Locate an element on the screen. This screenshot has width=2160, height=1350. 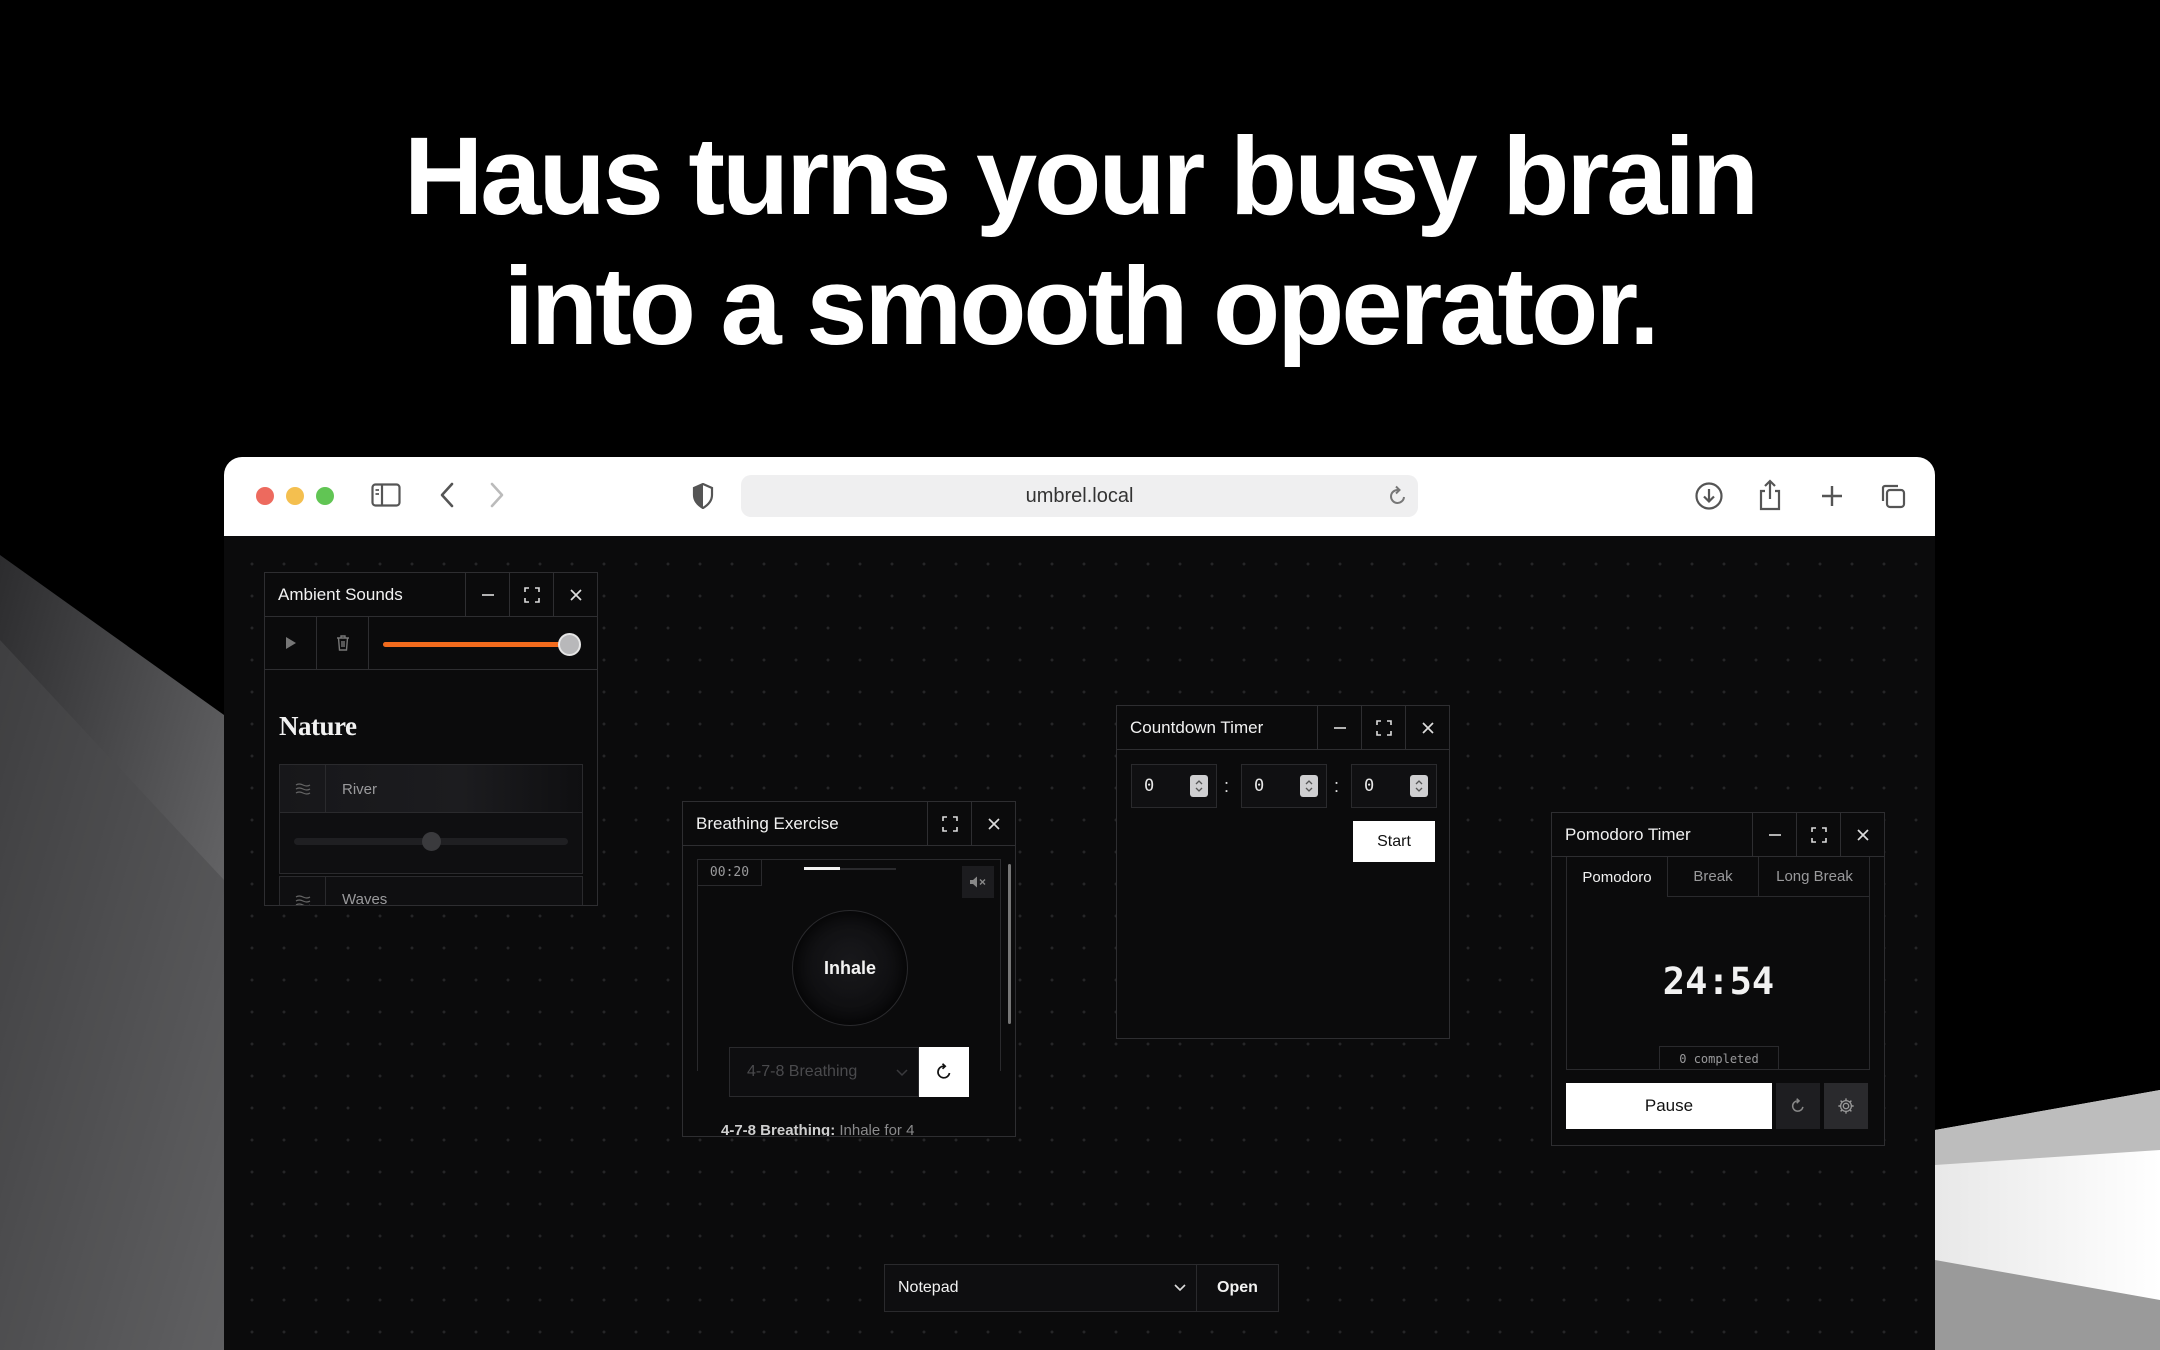
countdown-window-header: Countdown Timer is located at coordinates (1283, 728).